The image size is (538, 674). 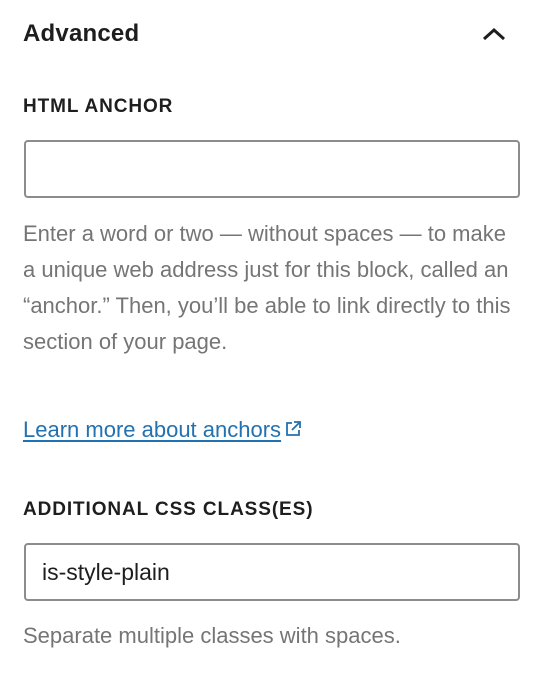 I want to click on html-anchor-label: HTML ANCHOR, so click(x=98, y=106).